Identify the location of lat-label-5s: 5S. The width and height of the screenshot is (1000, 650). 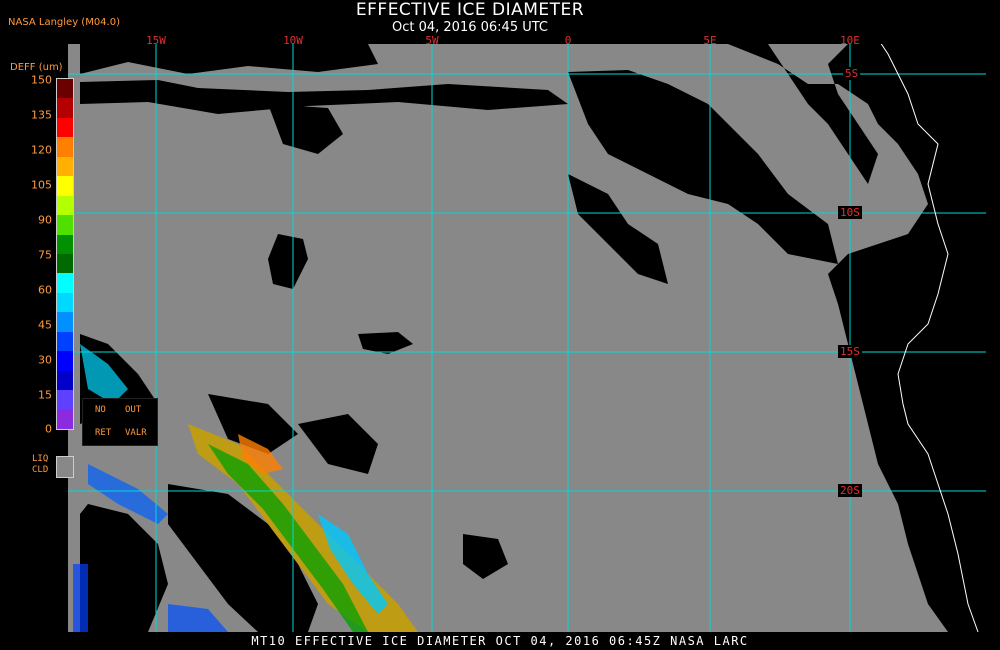
(852, 73).